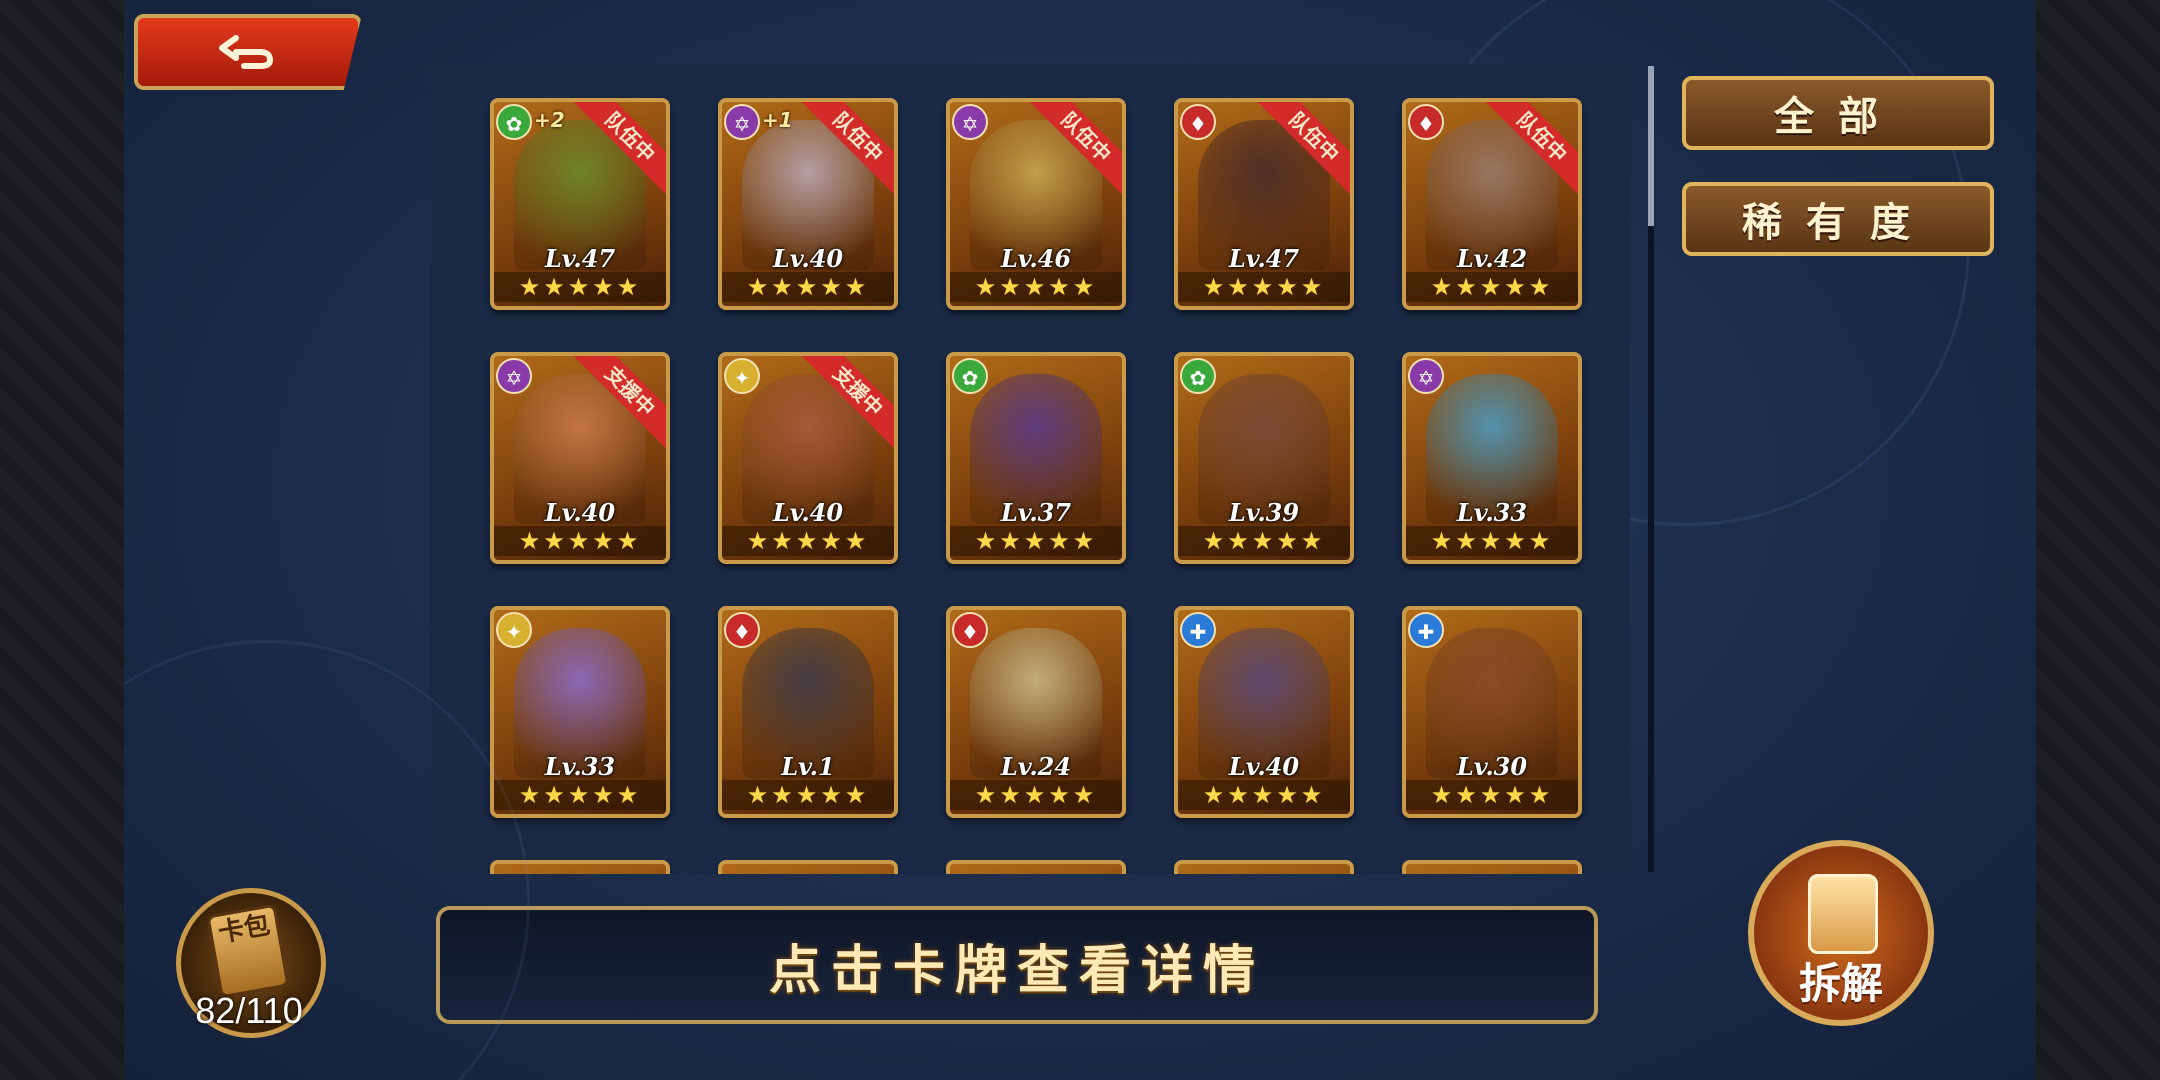 This screenshot has height=1080, width=2160. Describe the element at coordinates (2098, 540) in the screenshot. I see `right-border` at that location.